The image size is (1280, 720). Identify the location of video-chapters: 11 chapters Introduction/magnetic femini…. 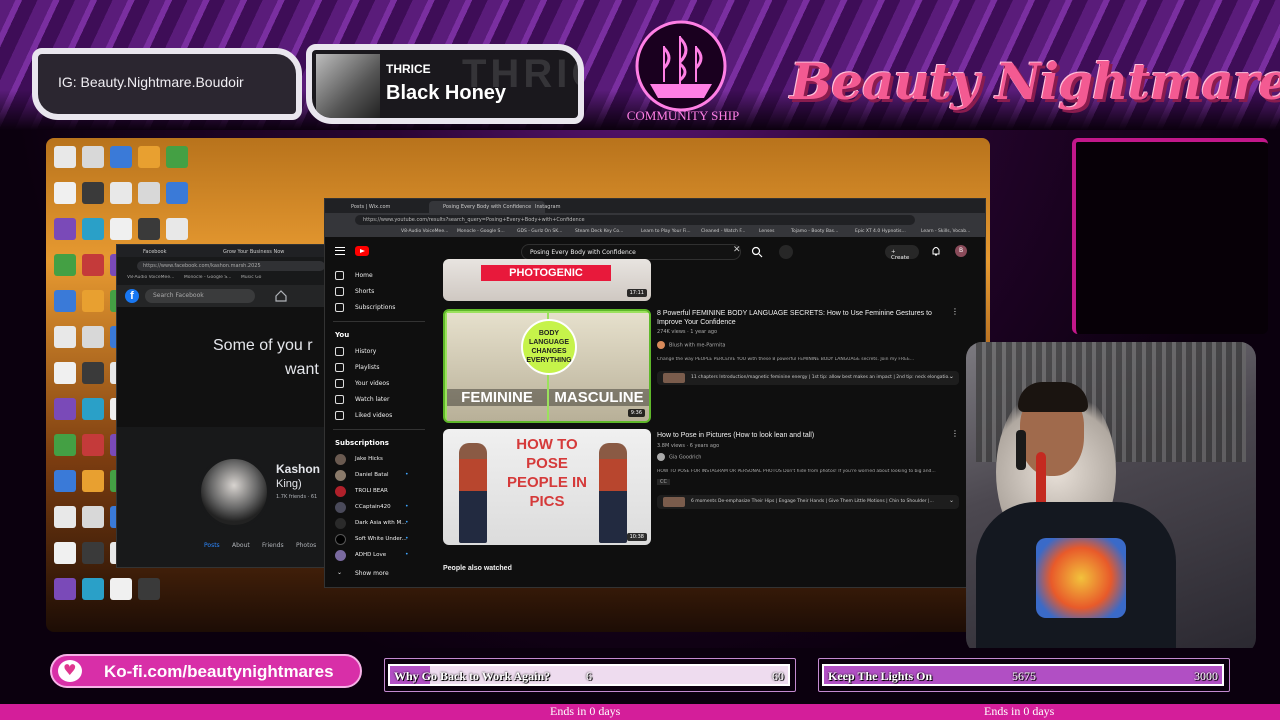
(808, 378).